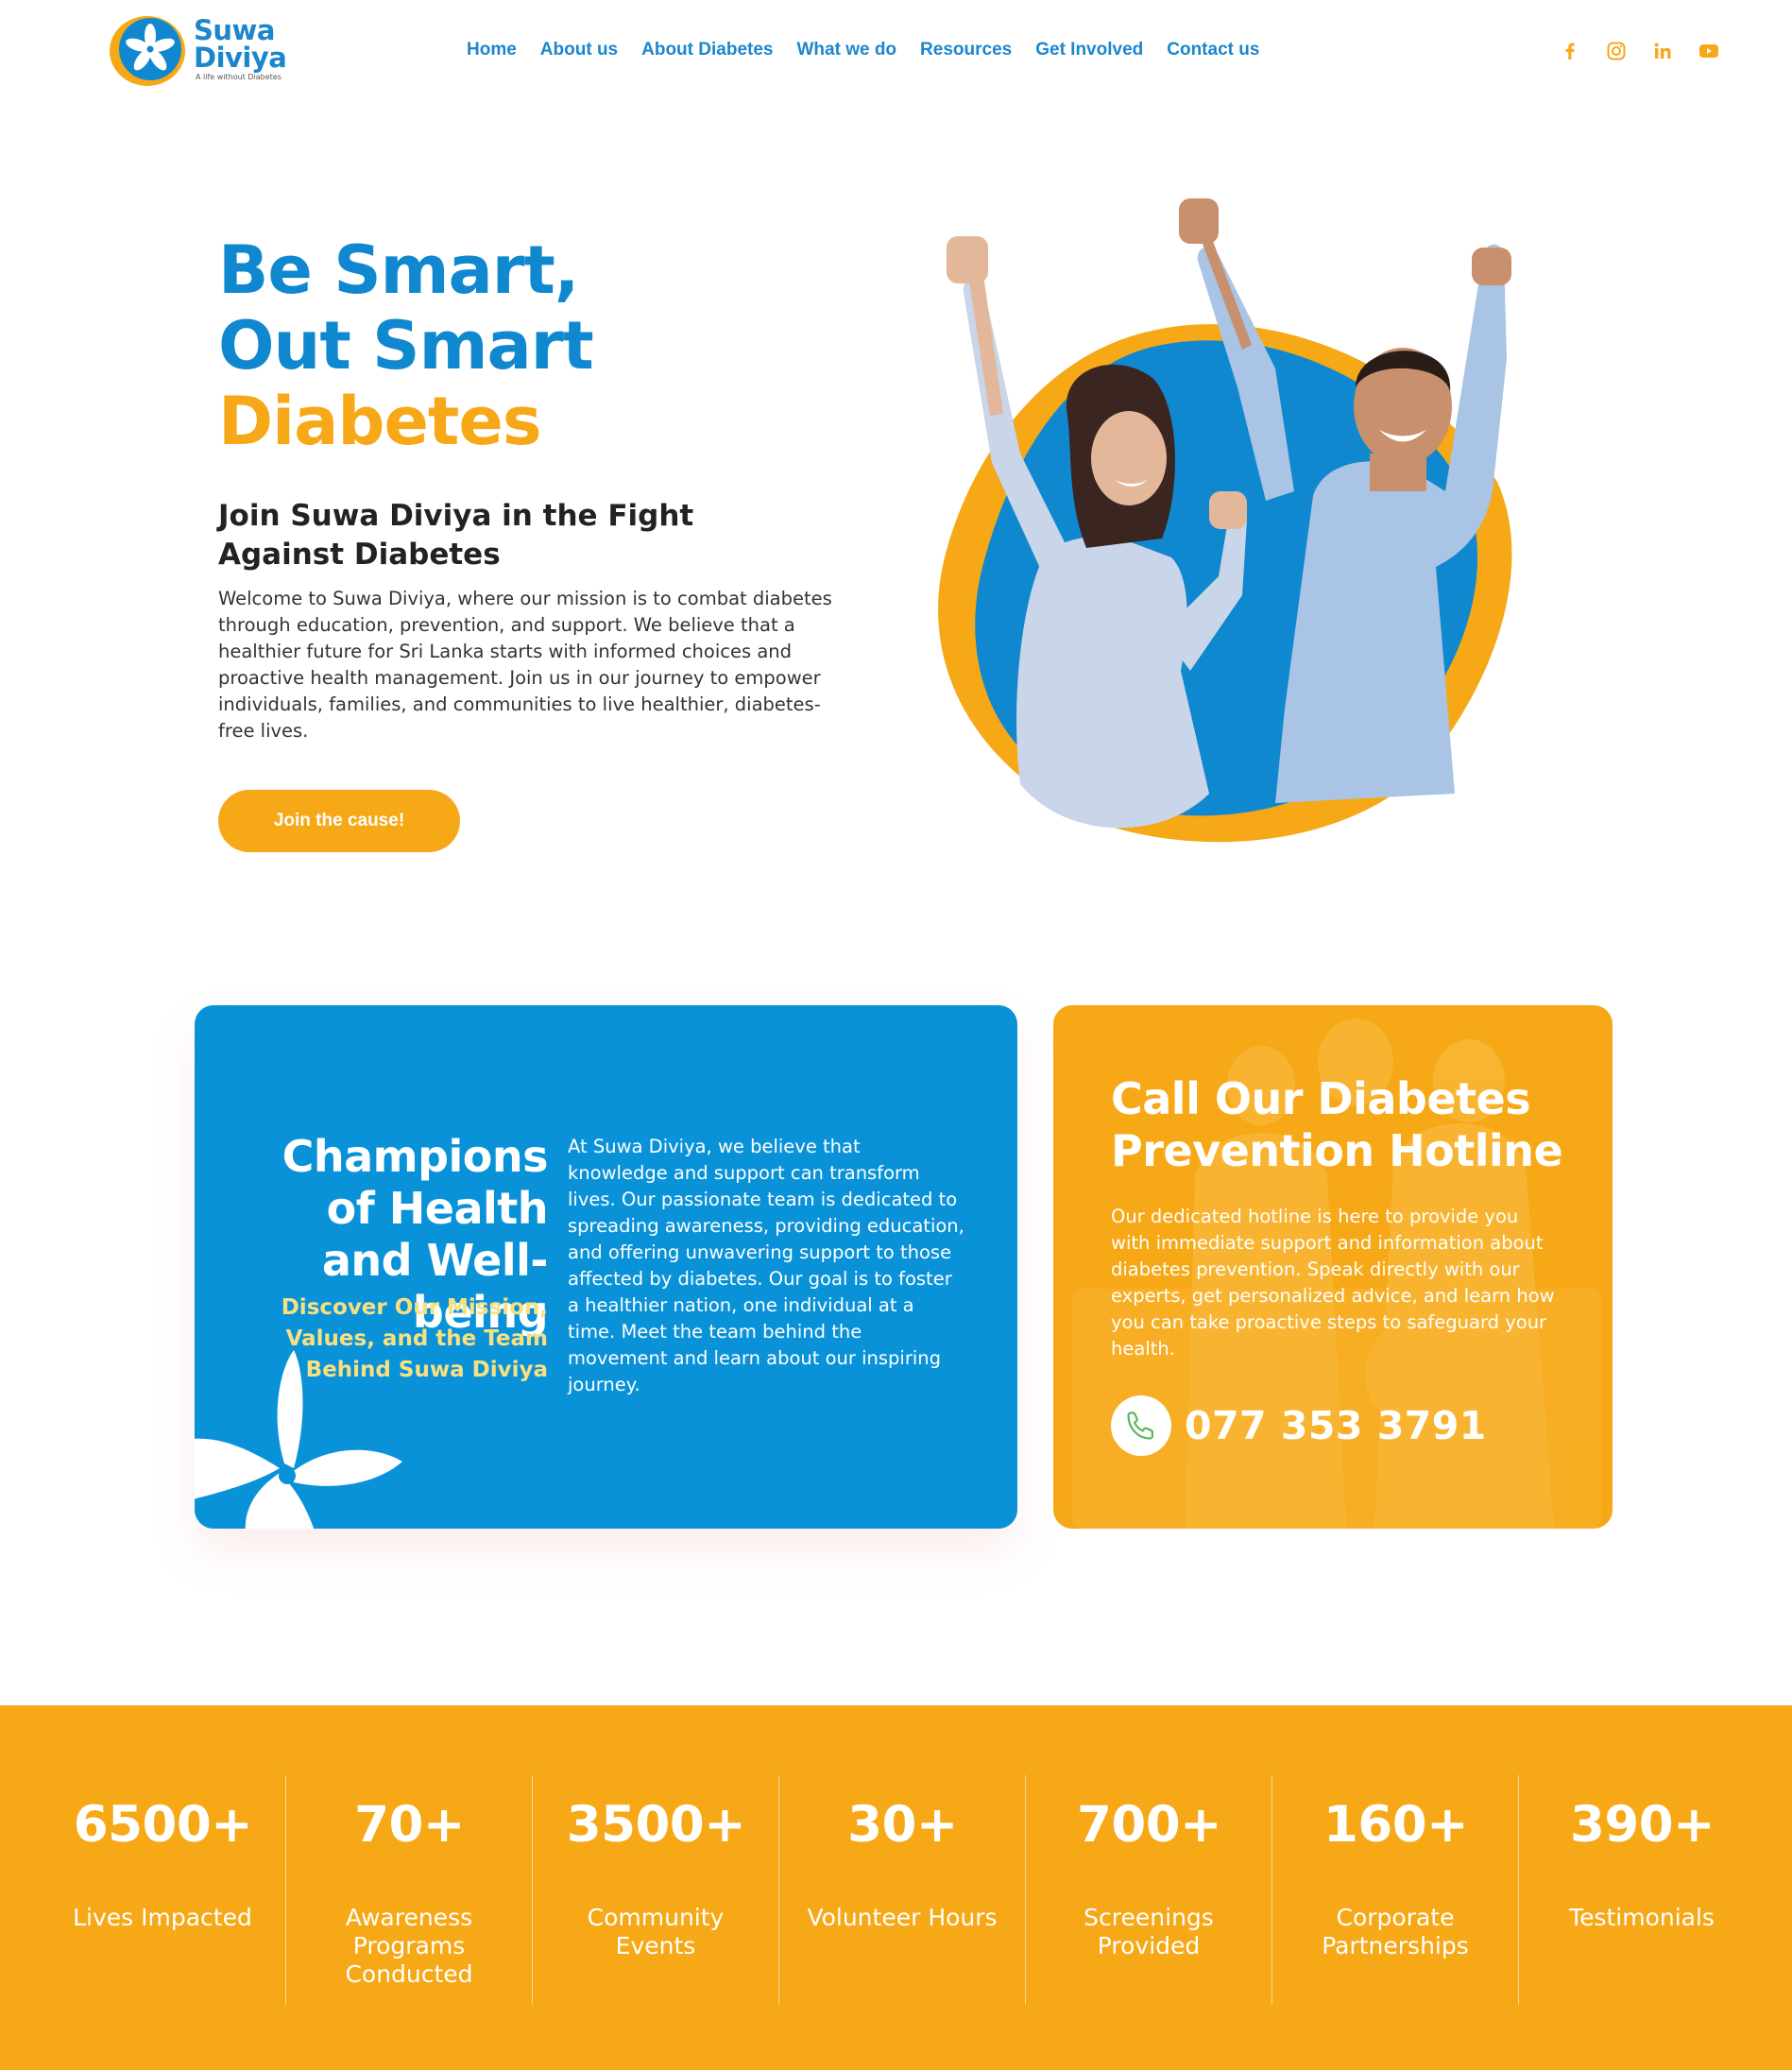  I want to click on facebook-icon, so click(1570, 51).